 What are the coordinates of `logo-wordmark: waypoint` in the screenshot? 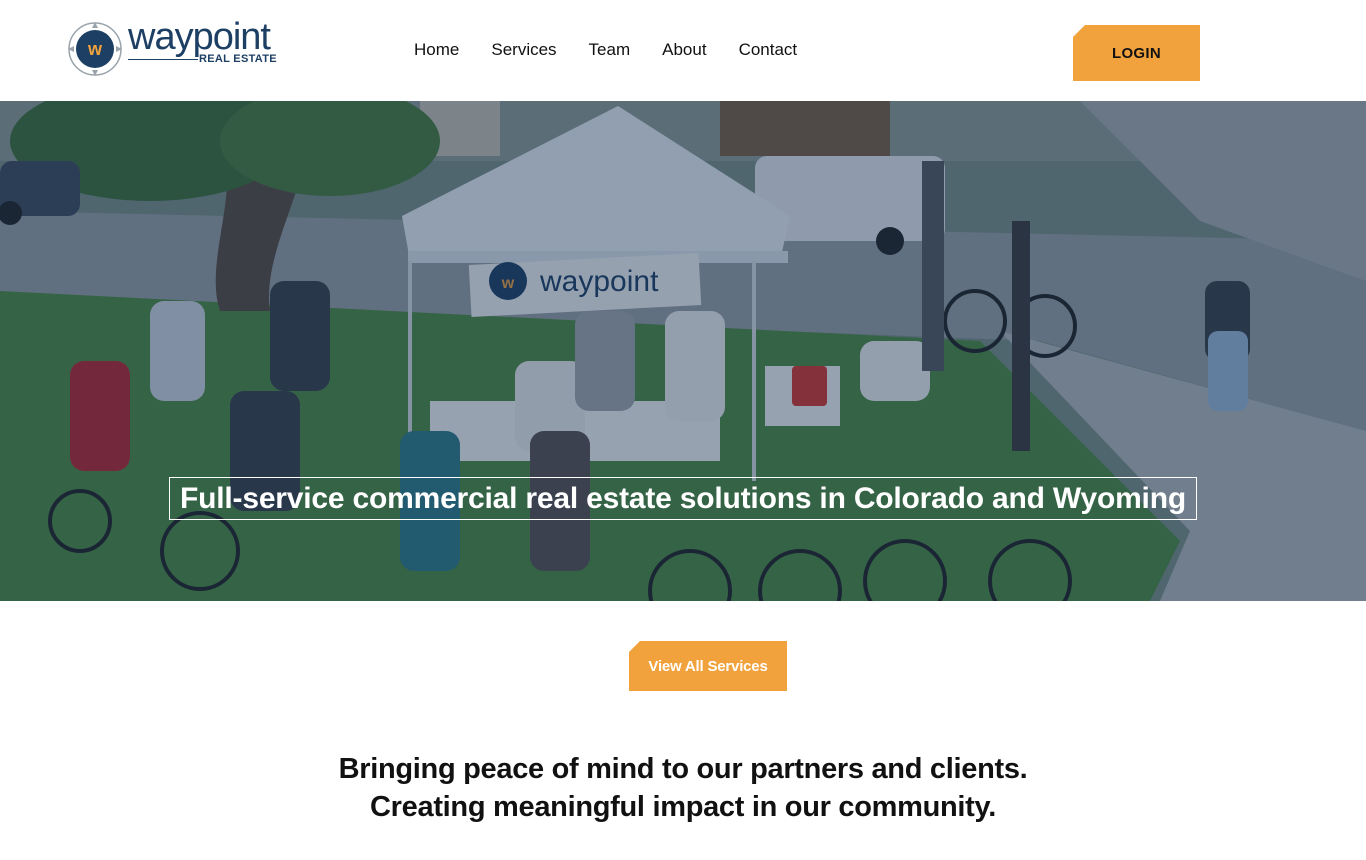 It's located at (199, 37).